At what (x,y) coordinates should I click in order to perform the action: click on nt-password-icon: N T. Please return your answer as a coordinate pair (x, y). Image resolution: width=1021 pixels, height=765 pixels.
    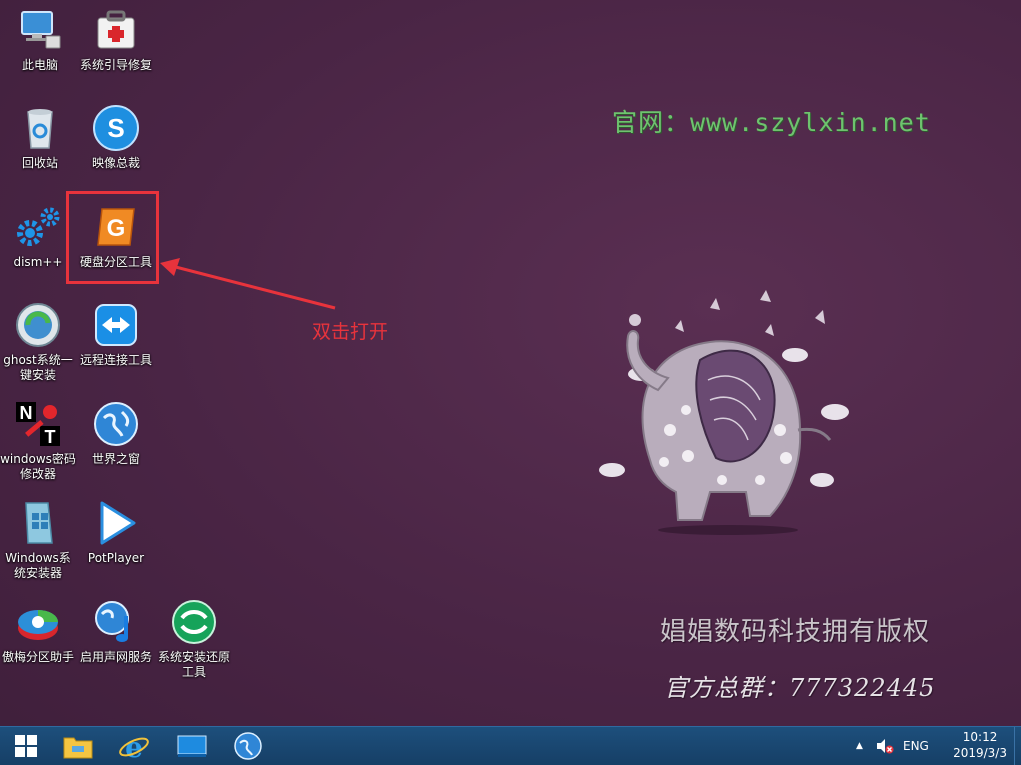
    Looking at the image, I should click on (38, 424).